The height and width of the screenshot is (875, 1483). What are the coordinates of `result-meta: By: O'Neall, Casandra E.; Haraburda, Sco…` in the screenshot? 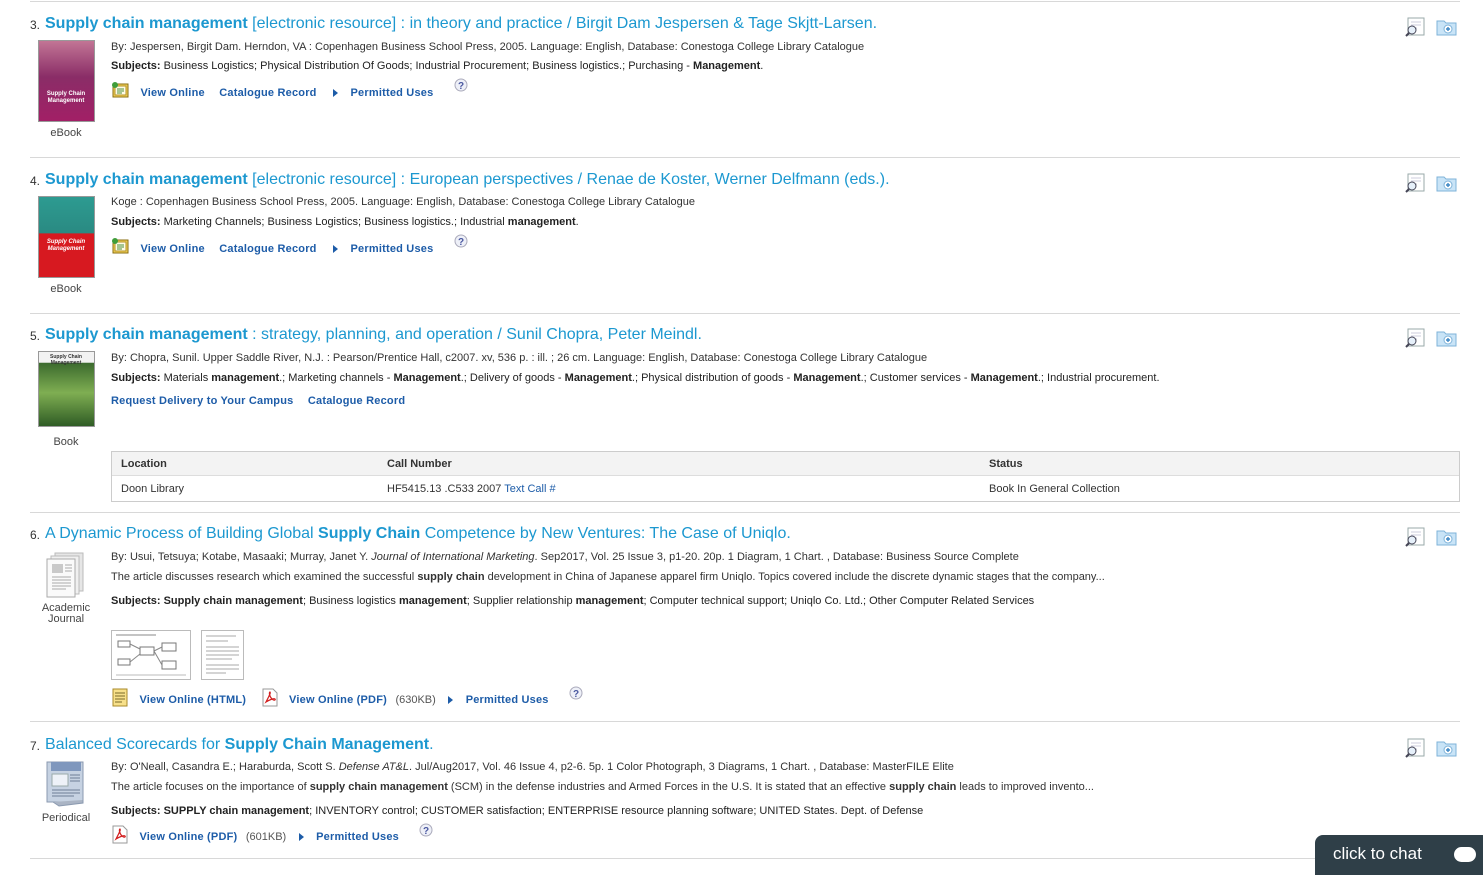 It's located at (532, 767).